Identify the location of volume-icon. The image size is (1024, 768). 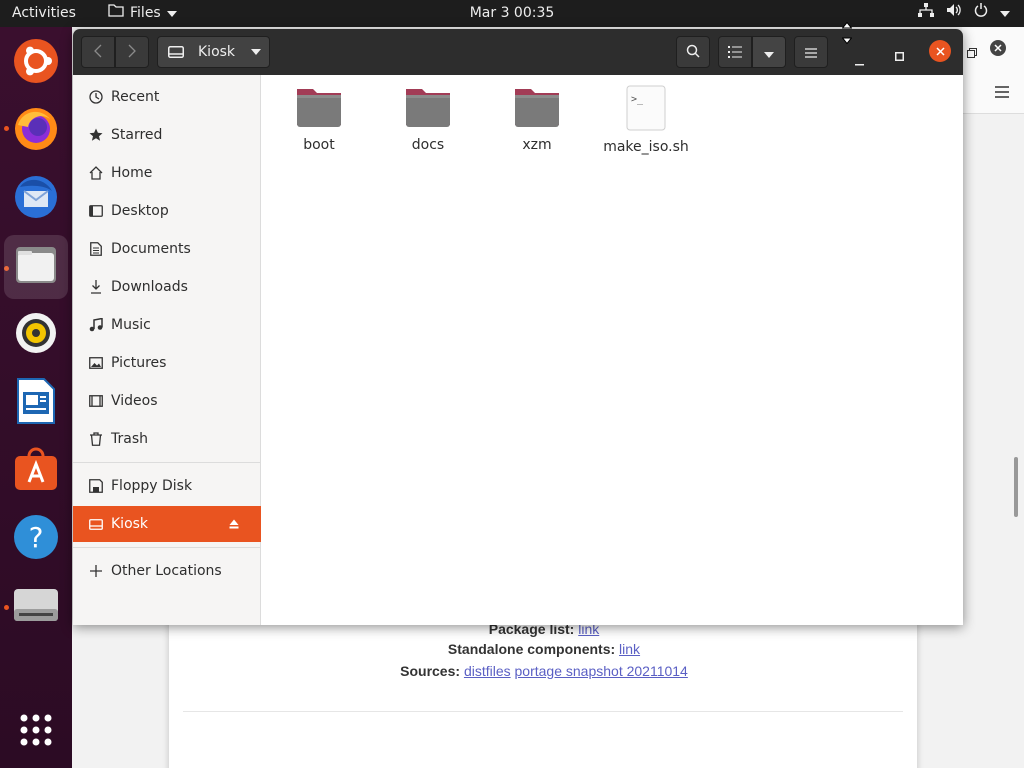
(954, 13).